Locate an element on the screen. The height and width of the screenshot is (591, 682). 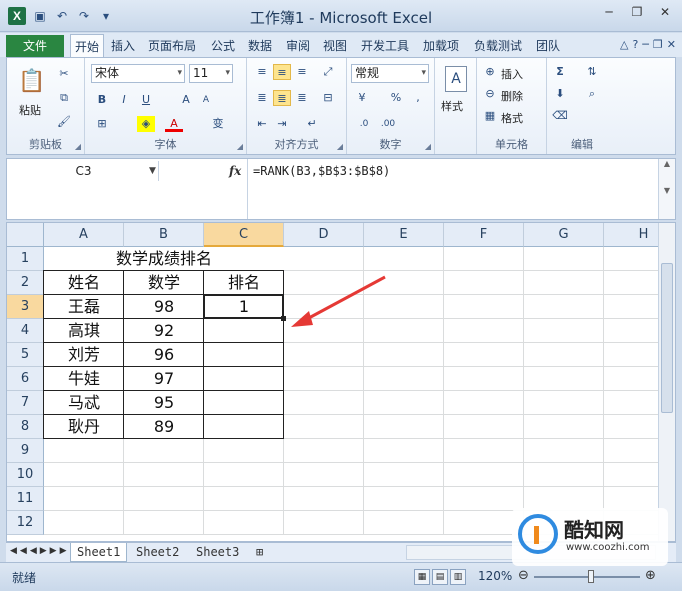
zoom-slider-track is located at coordinates (587, 577).